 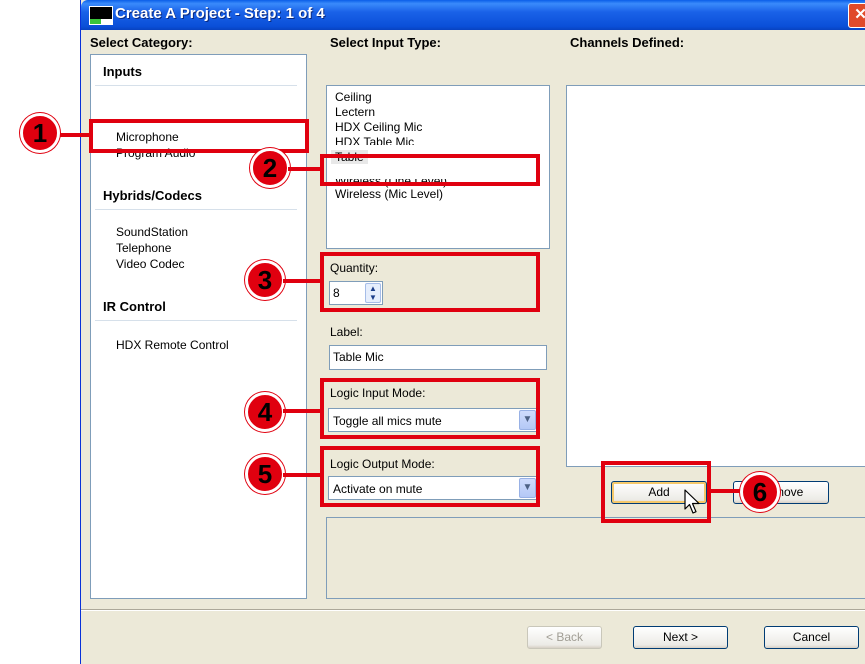 I want to click on ir-control-group-label: IR Control, so click(x=134, y=306).